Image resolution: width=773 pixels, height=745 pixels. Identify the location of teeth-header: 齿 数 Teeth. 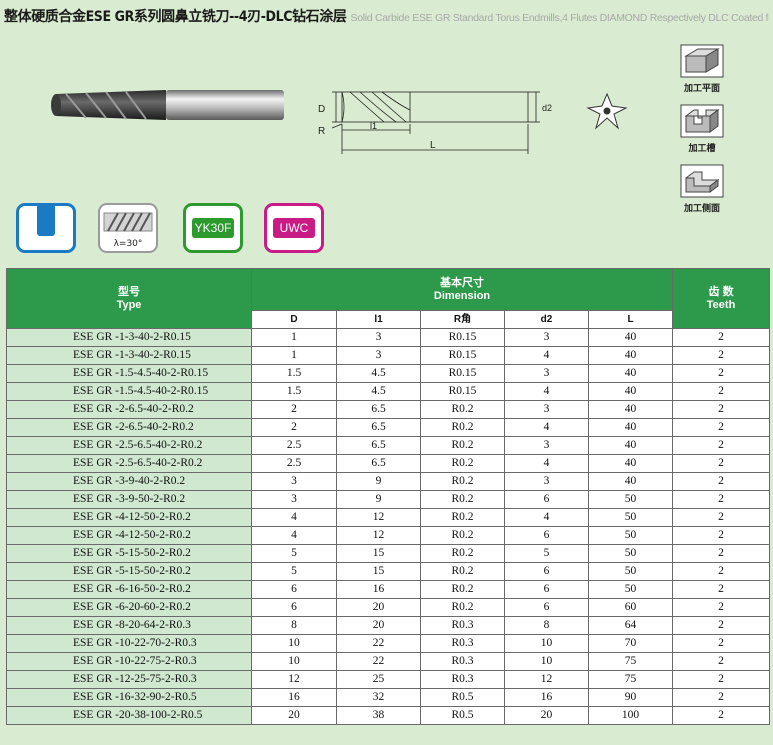
(721, 298).